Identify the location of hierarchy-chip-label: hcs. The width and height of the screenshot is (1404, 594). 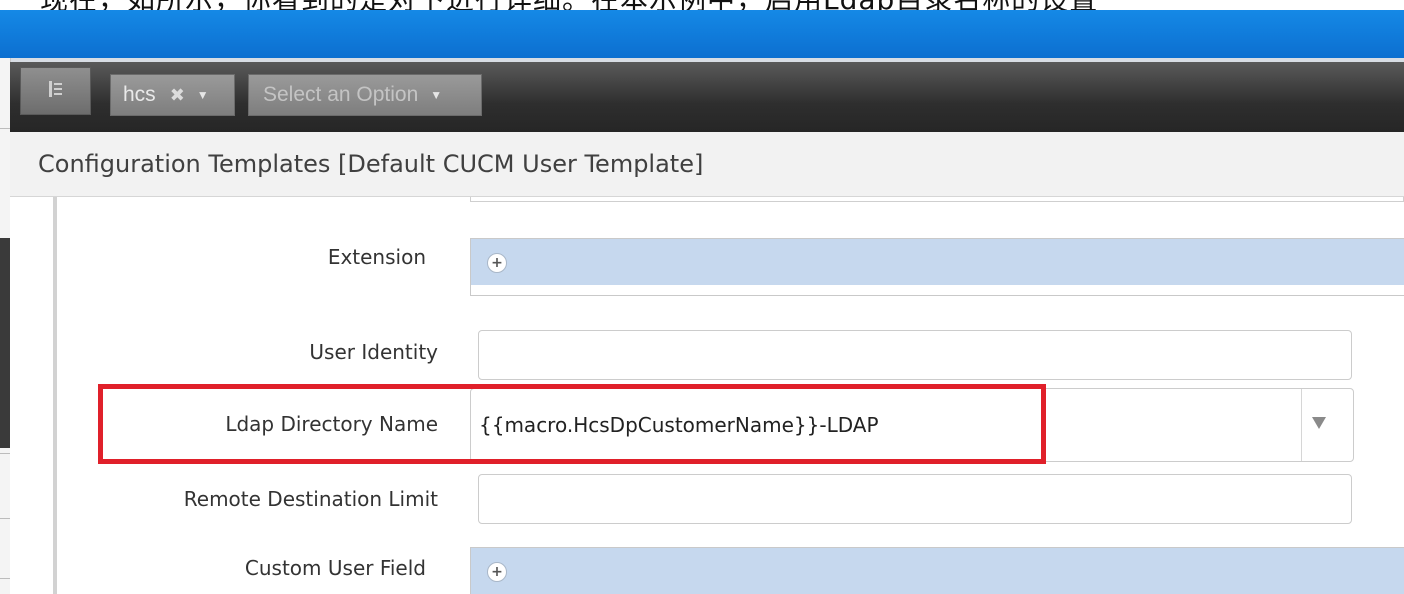
(139, 94).